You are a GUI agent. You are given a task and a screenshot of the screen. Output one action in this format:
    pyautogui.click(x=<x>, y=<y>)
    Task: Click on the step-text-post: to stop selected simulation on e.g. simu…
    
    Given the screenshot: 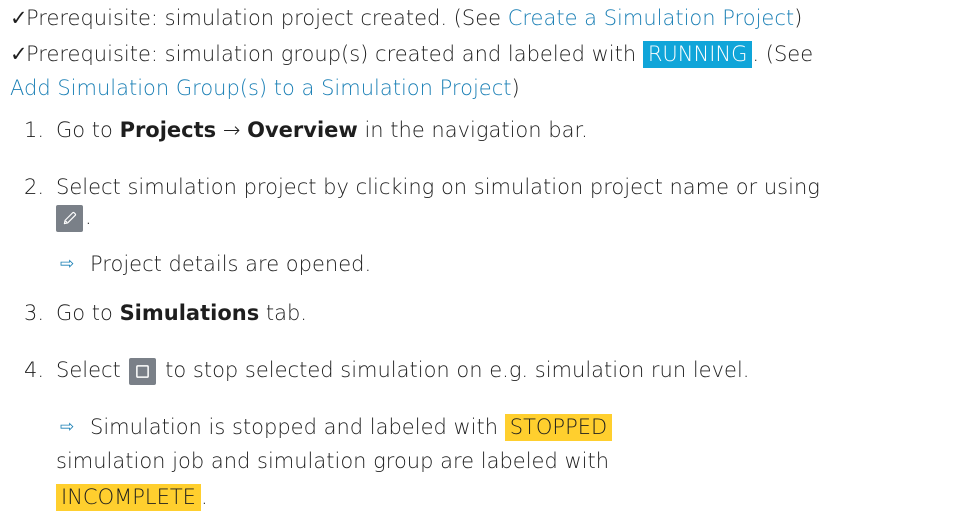 What is the action you would take?
    pyautogui.click(x=454, y=370)
    